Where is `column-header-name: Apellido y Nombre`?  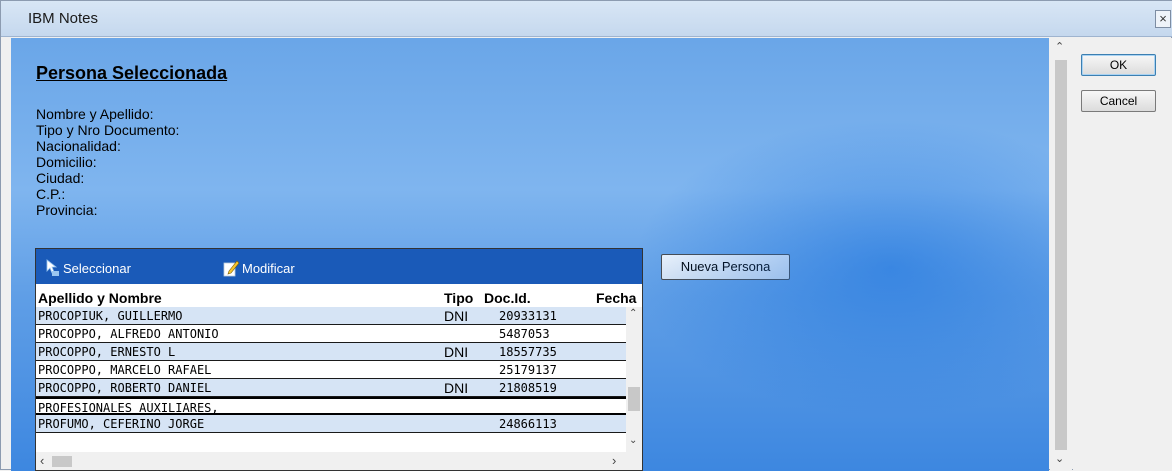 column-header-name: Apellido y Nombre is located at coordinates (100, 298).